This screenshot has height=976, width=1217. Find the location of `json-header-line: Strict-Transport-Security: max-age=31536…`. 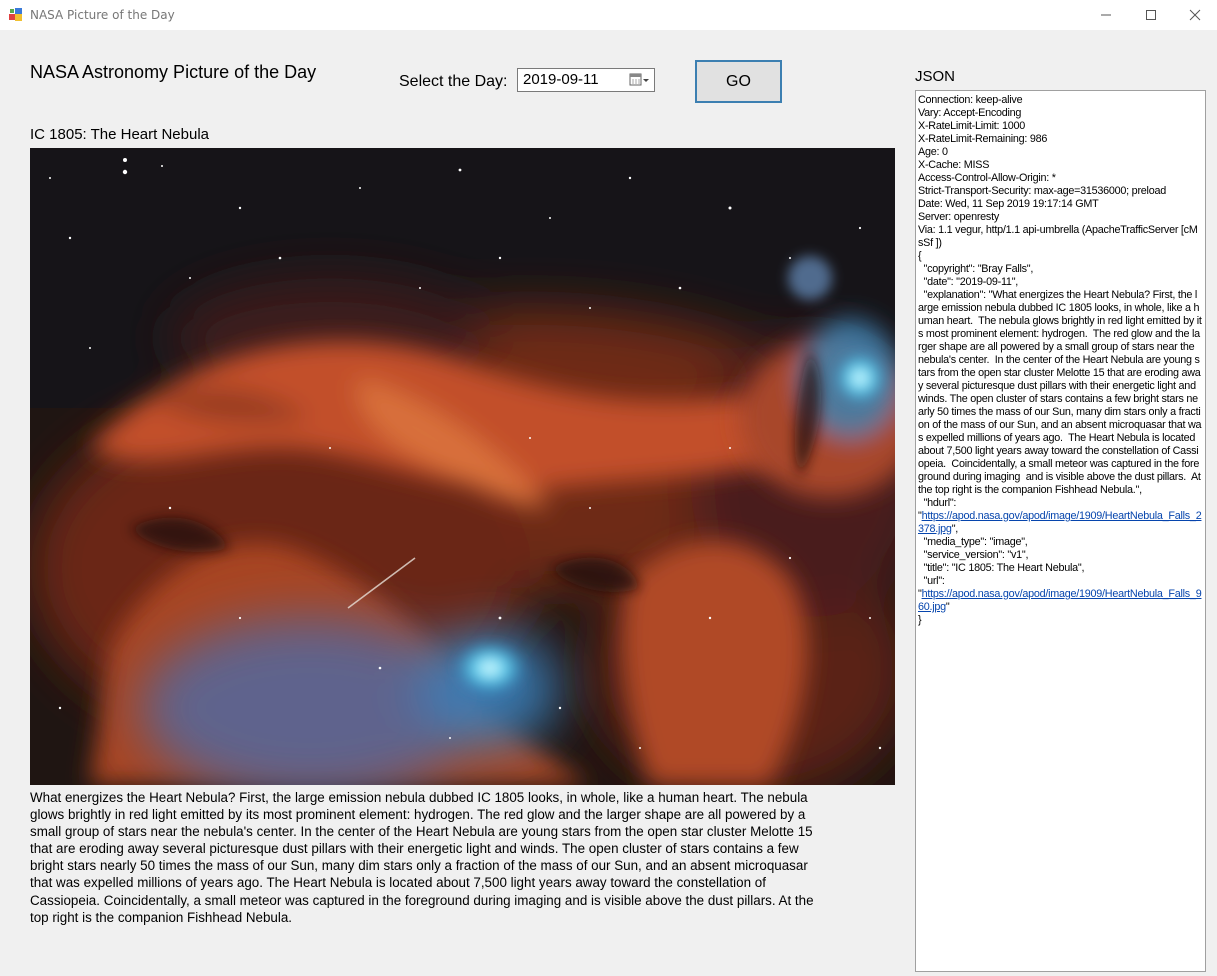

json-header-line: Strict-Transport-Security: max-age=31536… is located at coordinates (1042, 191).